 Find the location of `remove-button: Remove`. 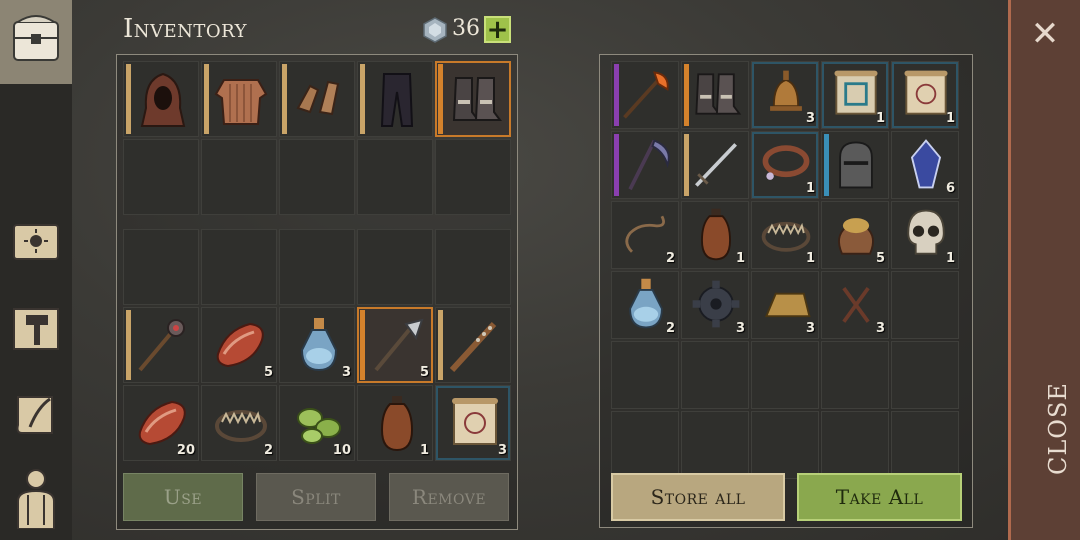

remove-button: Remove is located at coordinates (449, 497).